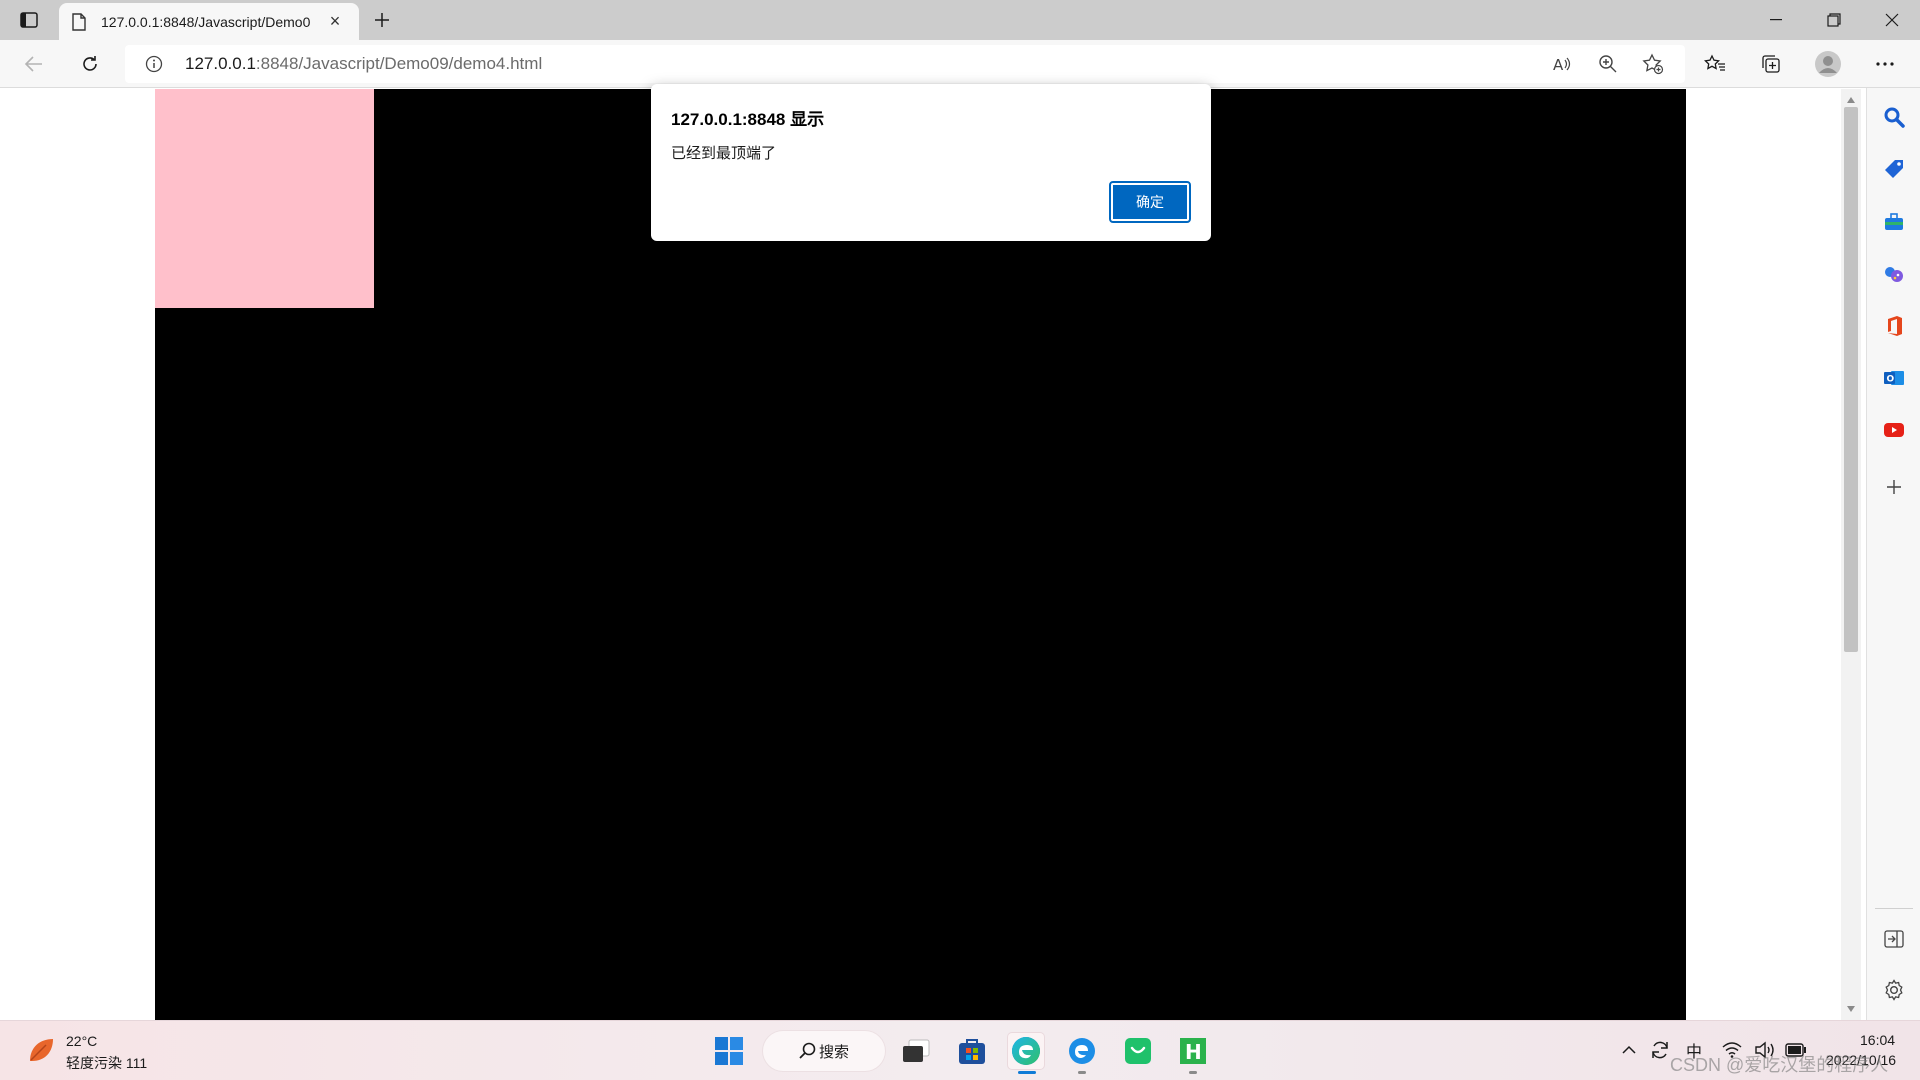 This screenshot has height=1080, width=1920. I want to click on favorite-add-icon, so click(1653, 64).